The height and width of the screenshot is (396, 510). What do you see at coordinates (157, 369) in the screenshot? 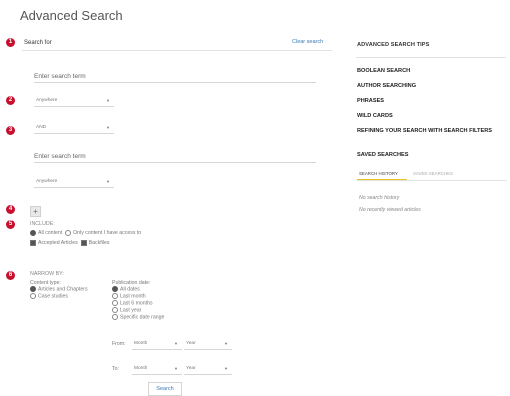
I see `to-month-select: Month ▼` at bounding box center [157, 369].